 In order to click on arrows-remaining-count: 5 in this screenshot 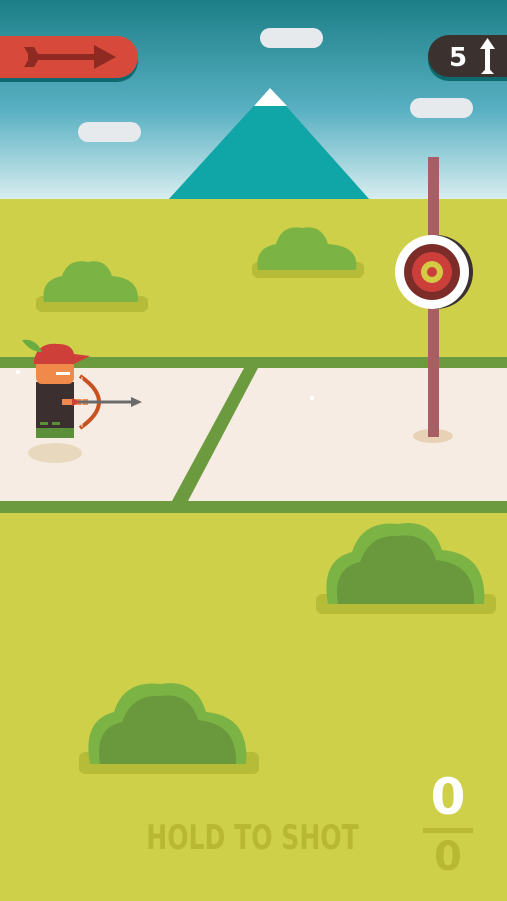, I will do `click(458, 58)`.